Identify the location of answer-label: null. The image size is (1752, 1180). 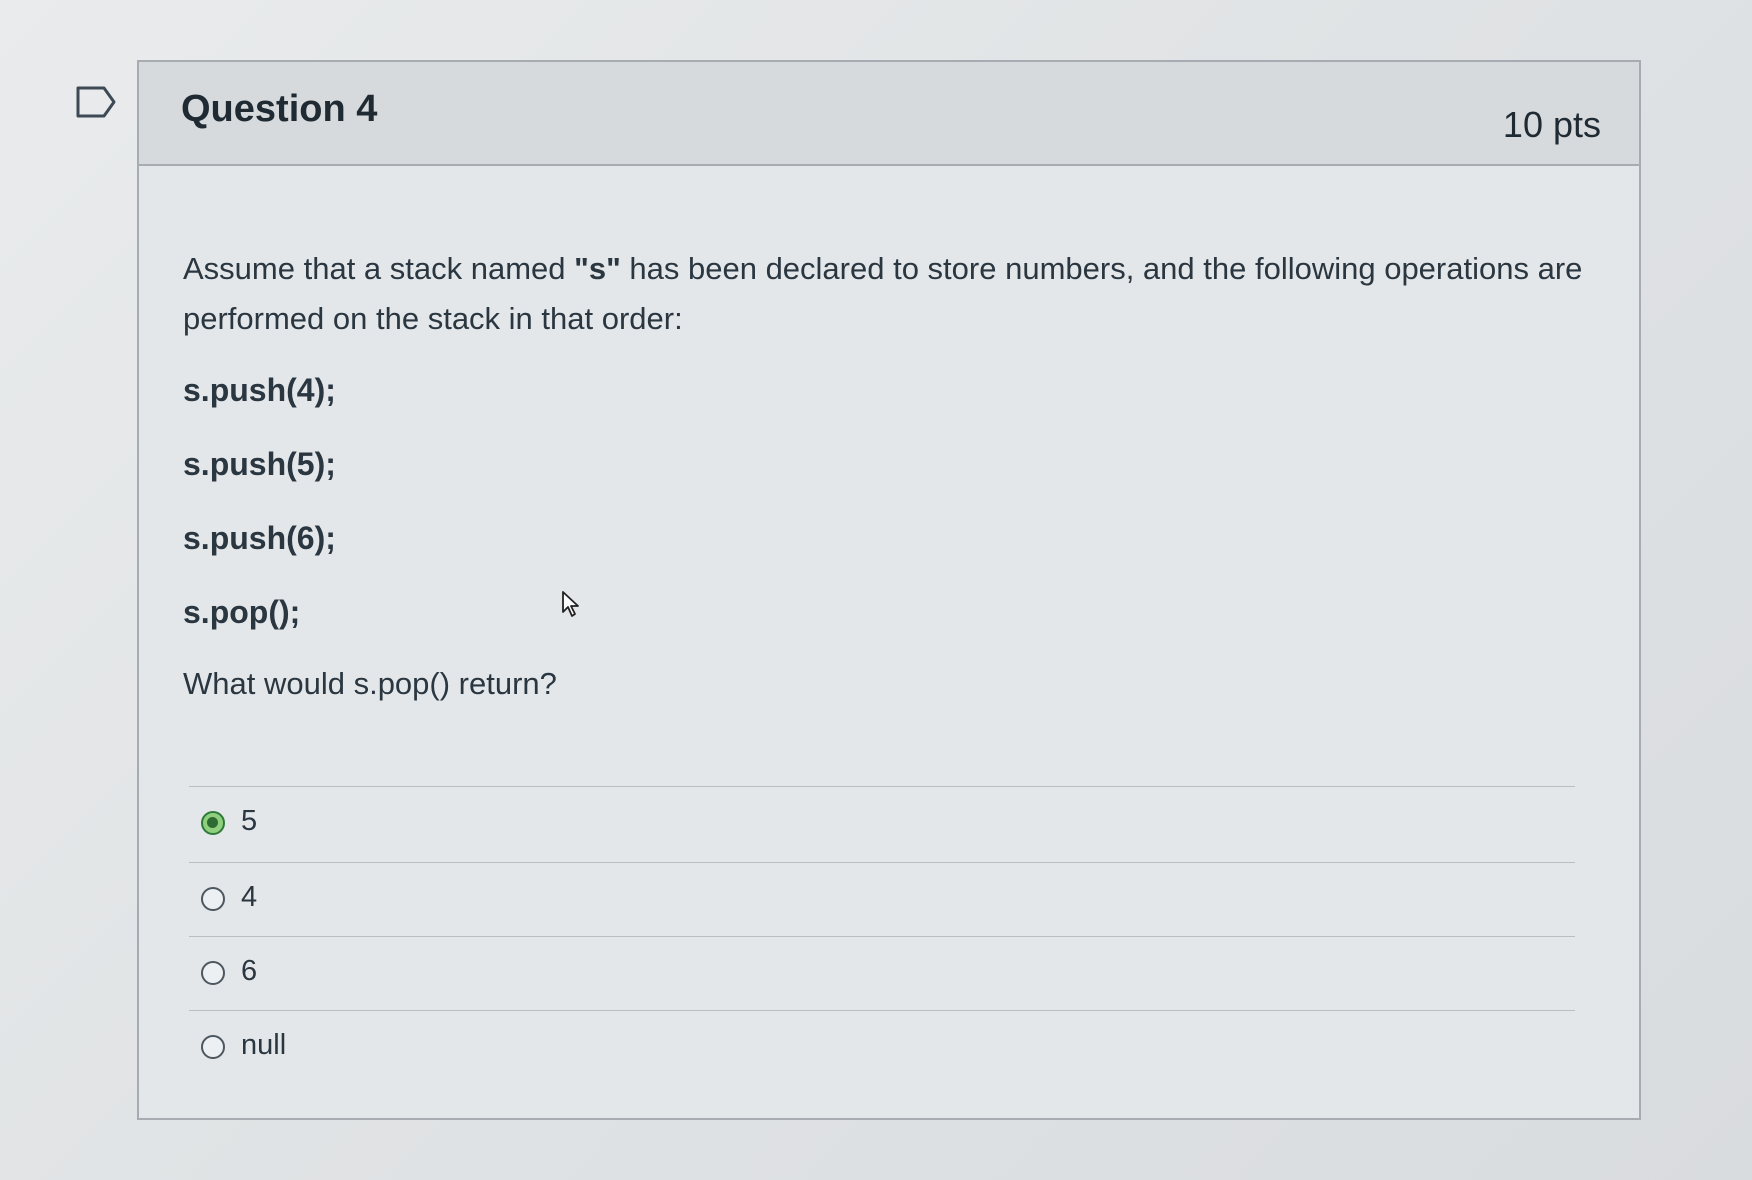
(263, 1045).